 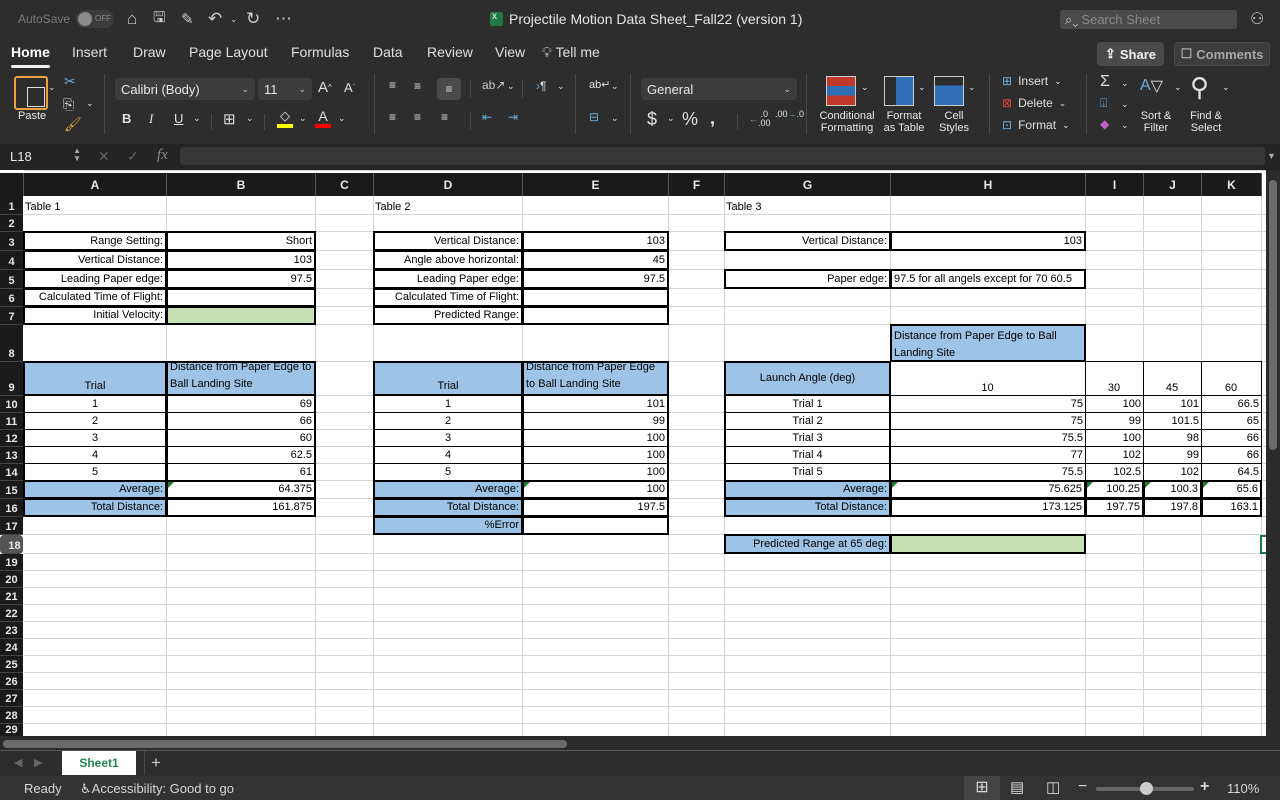 What do you see at coordinates (52, 87) in the screenshot?
I see `paste-dropdown-icon: ⌄` at bounding box center [52, 87].